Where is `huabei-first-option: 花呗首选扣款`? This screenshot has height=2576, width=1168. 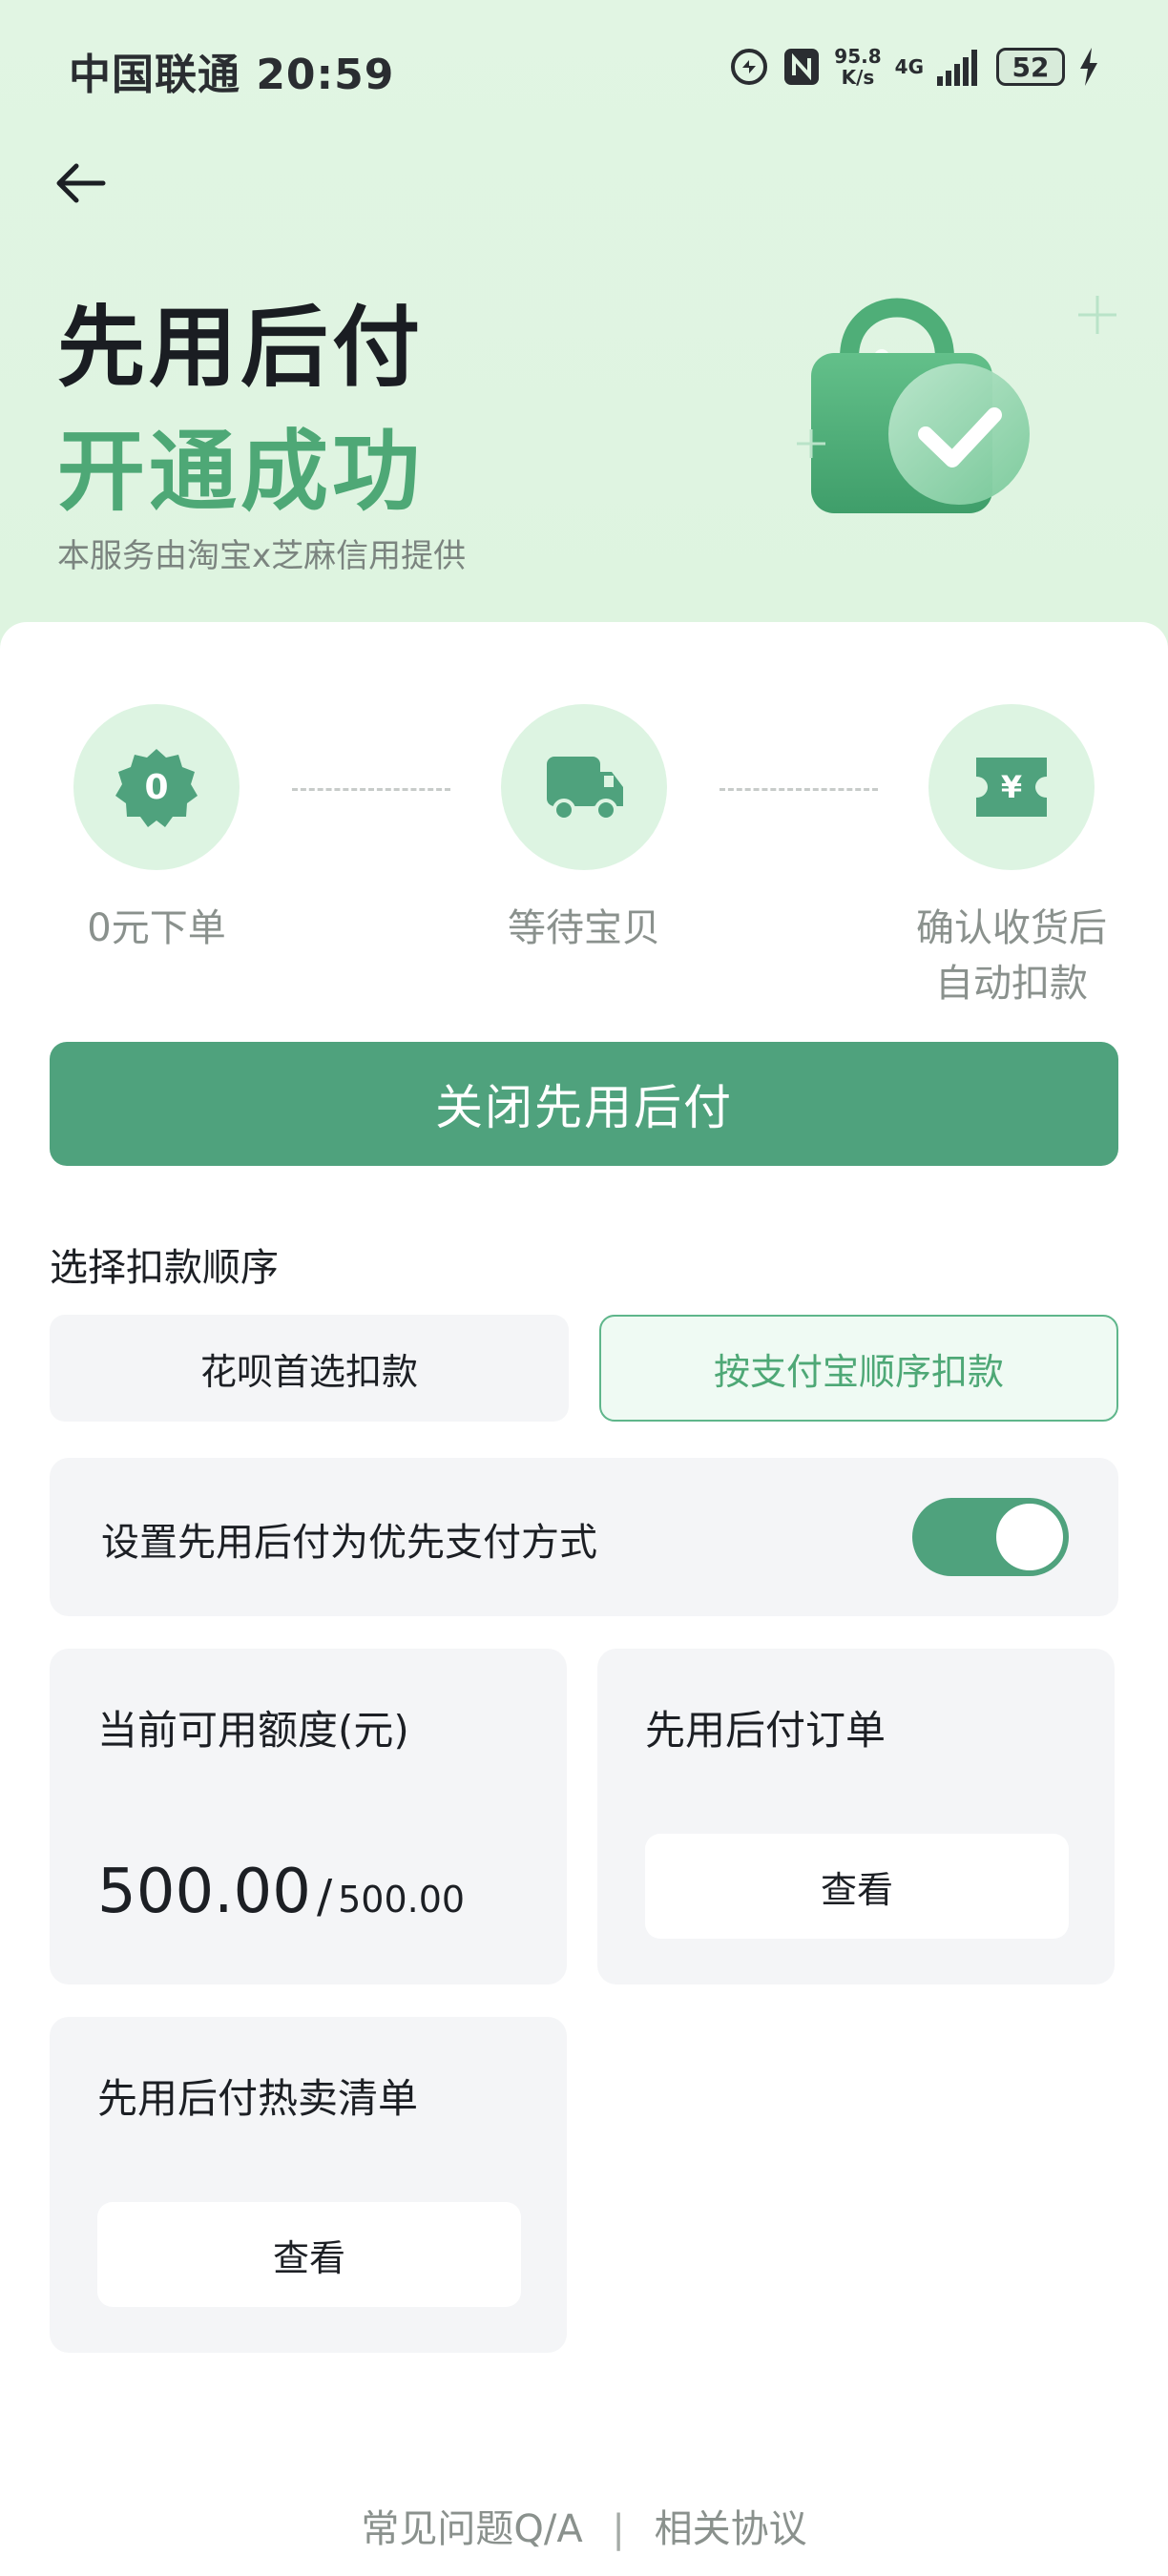 huabei-first-option: 花呗首选扣款 is located at coordinates (309, 1368).